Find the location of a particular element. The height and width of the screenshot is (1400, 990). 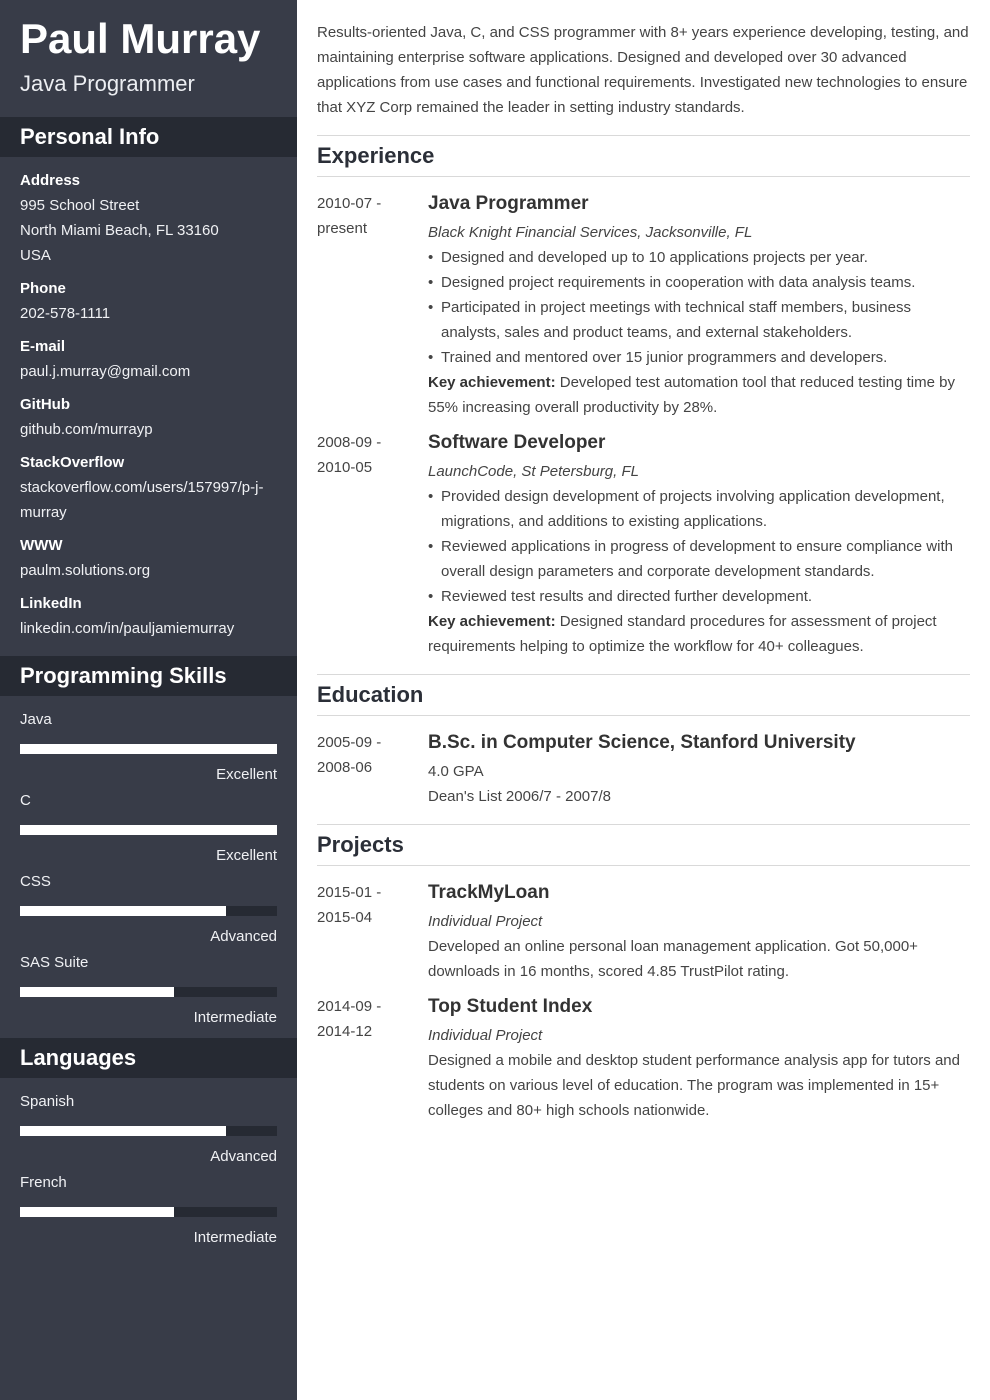

entry-date: 2014-09 - 2014-12 is located at coordinates (372, 1058).